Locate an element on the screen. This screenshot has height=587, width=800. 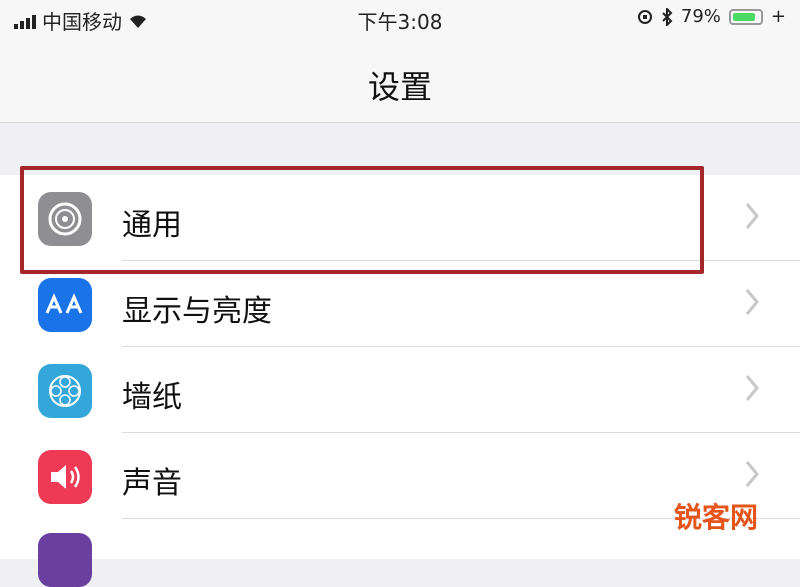
page-title: 设置 is located at coordinates (399, 87).